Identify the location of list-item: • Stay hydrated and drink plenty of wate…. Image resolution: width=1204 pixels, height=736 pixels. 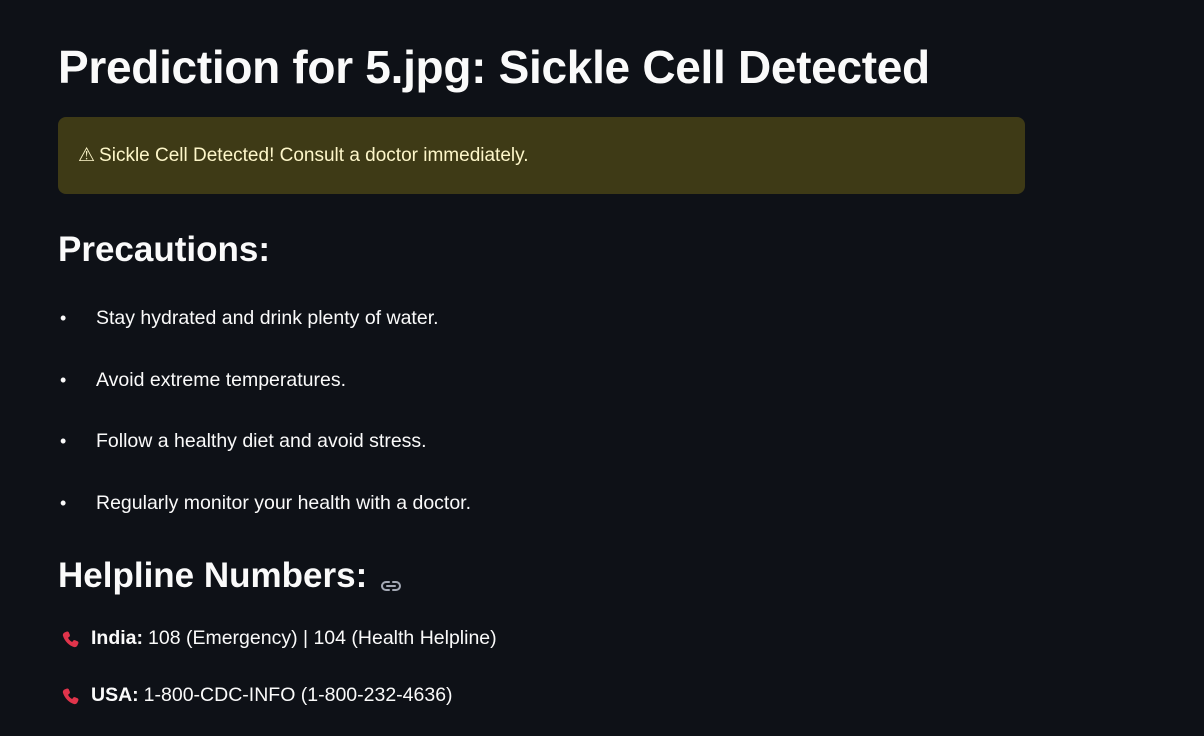
(264, 329).